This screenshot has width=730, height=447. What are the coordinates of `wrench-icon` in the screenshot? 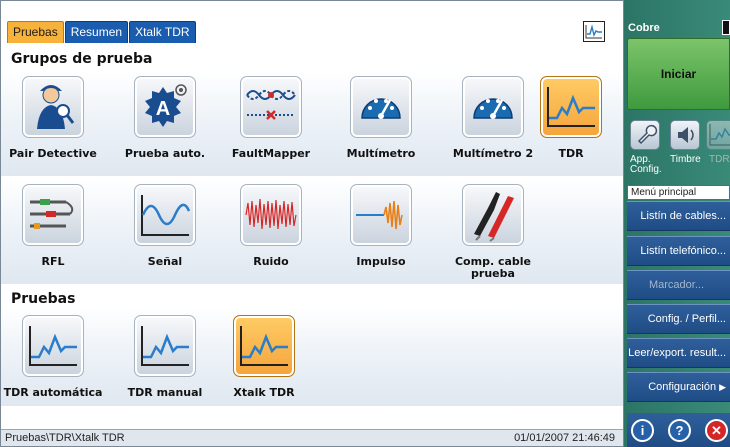 It's located at (645, 135).